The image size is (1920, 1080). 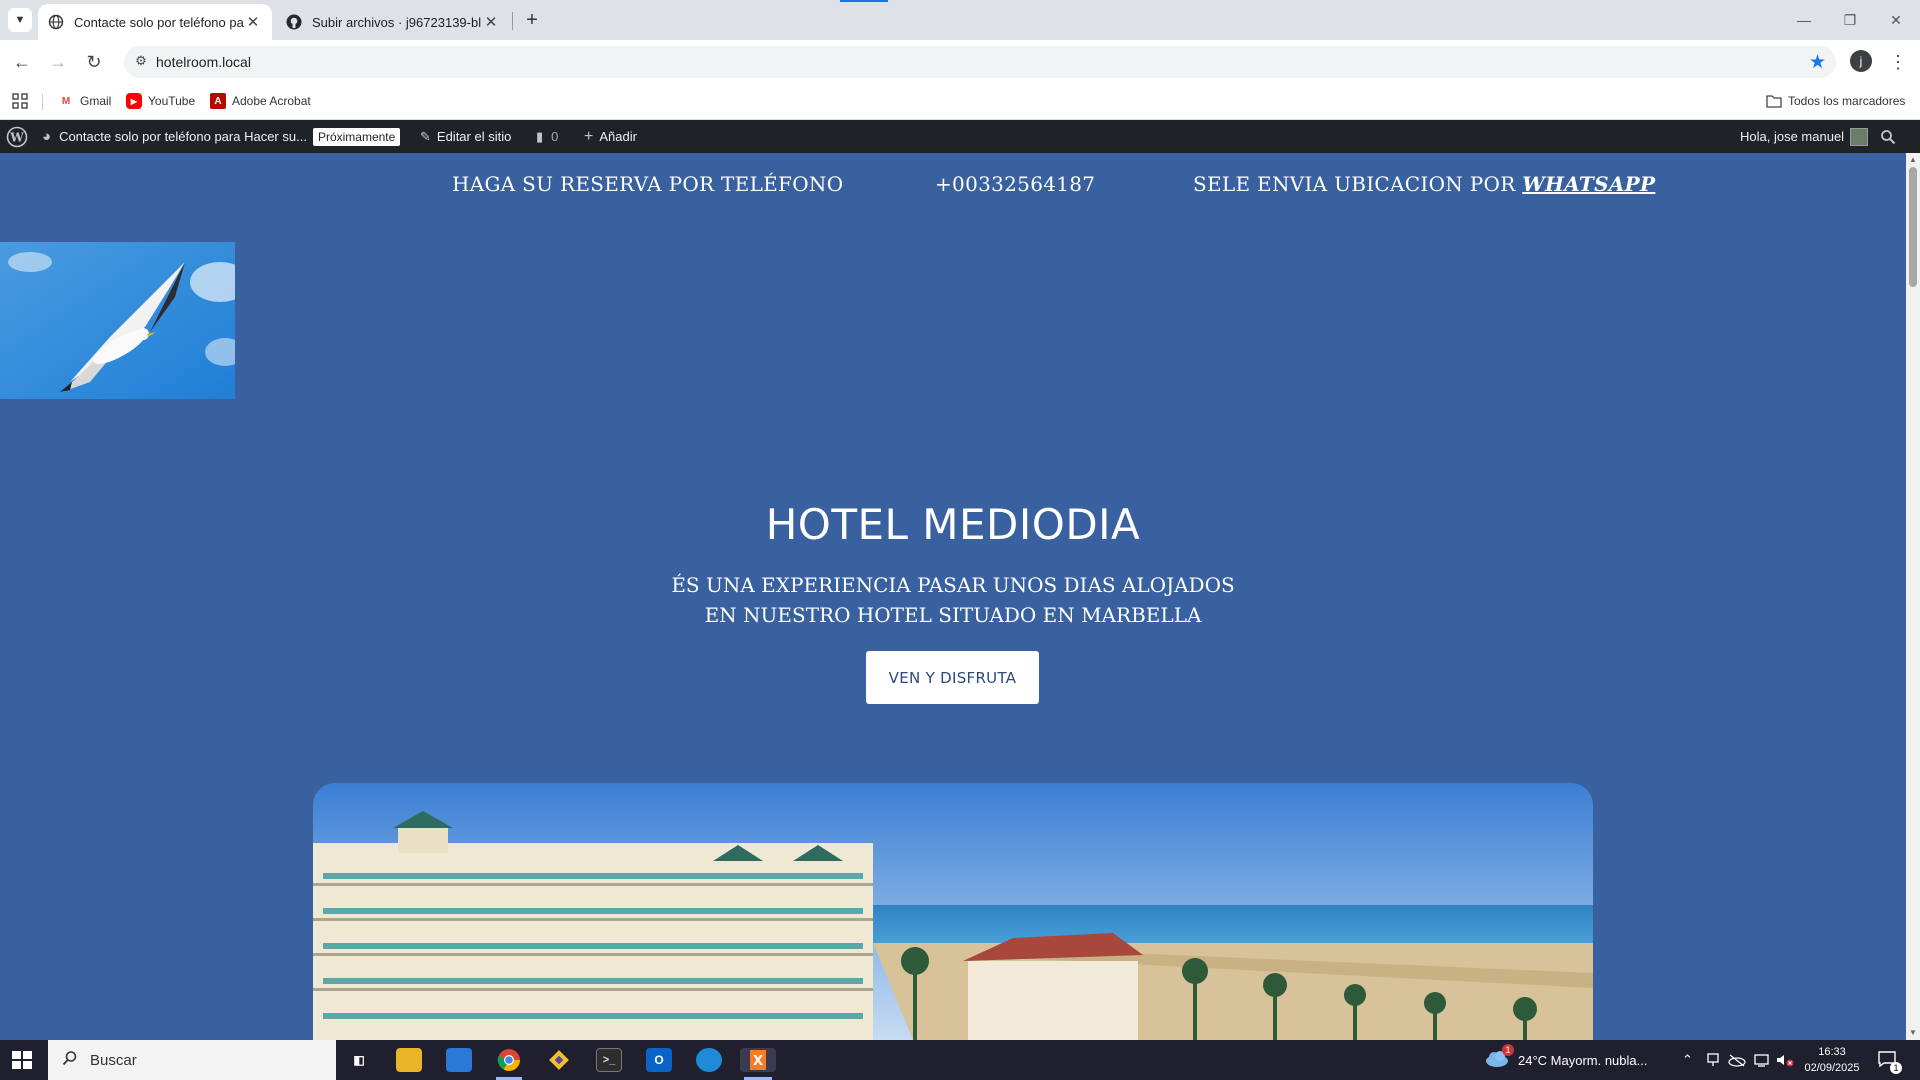 I want to click on bookmark-acrobat: A Adobe Acrobat, so click(x=260, y=101).